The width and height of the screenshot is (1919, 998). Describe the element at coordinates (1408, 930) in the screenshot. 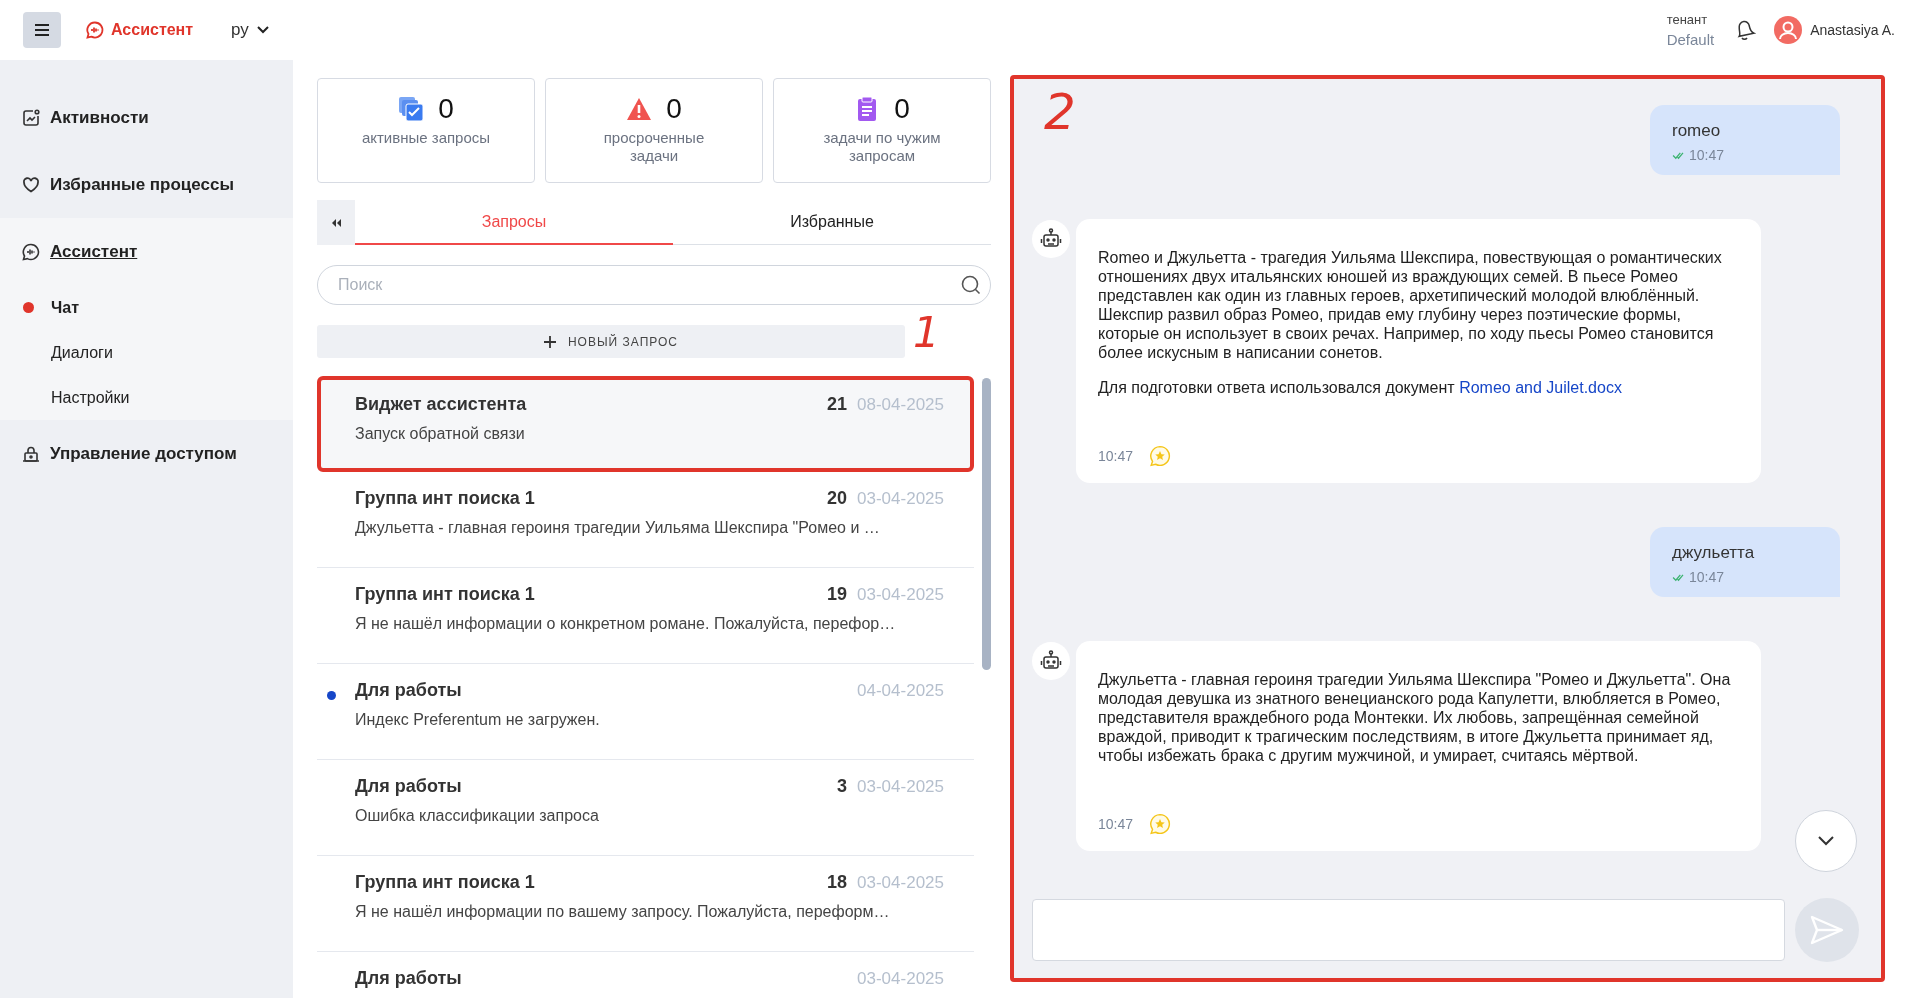

I see `message-input` at that location.